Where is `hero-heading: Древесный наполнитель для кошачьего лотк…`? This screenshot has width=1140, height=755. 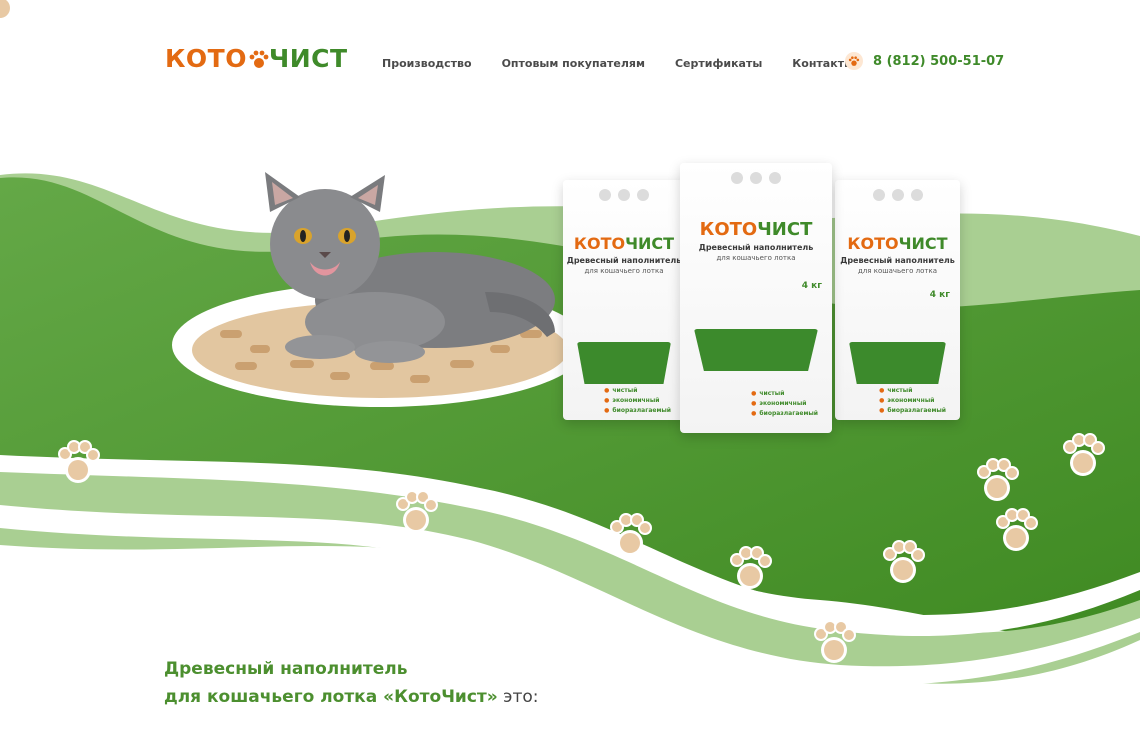
hero-heading: Древесный наполнитель для кошачьего лотк… is located at coordinates (351, 683).